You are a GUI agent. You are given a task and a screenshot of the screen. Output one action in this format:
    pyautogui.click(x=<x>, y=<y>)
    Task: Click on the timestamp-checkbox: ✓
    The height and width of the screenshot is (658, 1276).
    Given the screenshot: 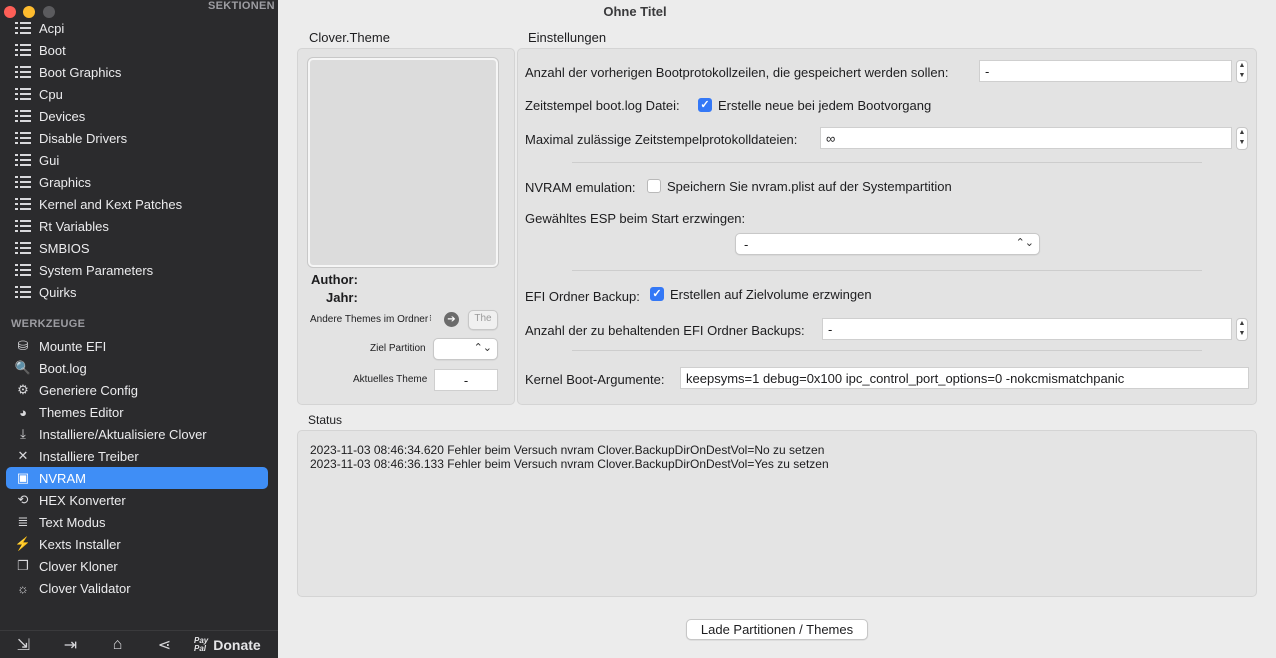 What is the action you would take?
    pyautogui.click(x=705, y=105)
    